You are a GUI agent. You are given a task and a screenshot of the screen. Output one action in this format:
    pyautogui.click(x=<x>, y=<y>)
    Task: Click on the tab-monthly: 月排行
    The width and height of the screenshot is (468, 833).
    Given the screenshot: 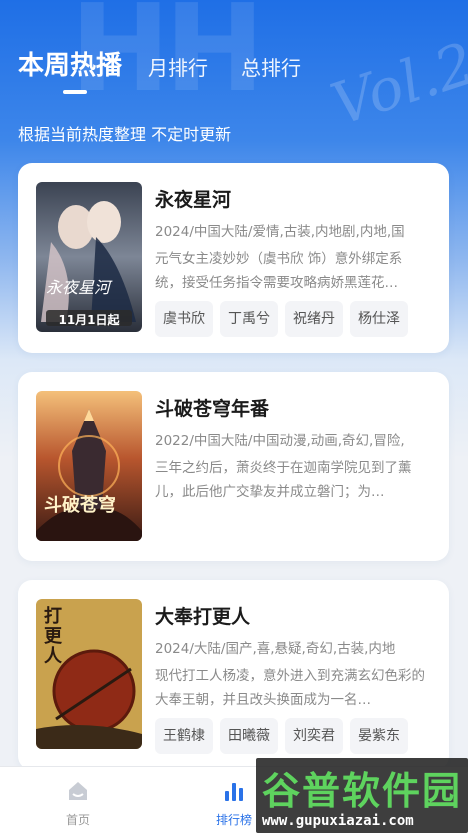 What is the action you would take?
    pyautogui.click(x=178, y=66)
    